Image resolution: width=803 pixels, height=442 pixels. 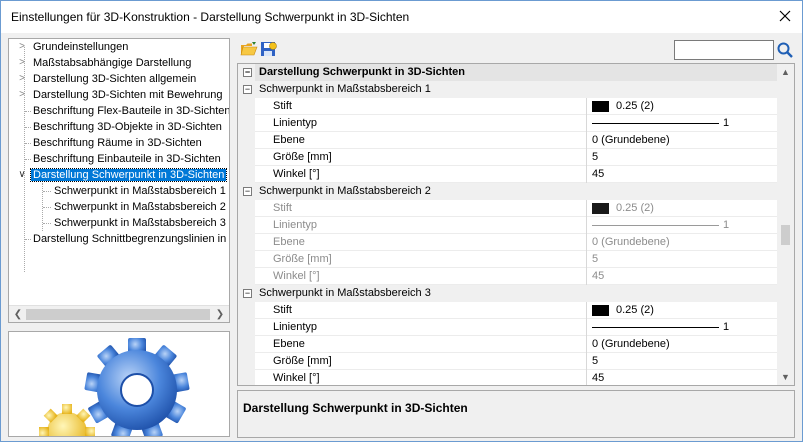 I want to click on tree-item-flex-bauteile: Beschriftung Flex-Bauteile in 3D-Sichten, so click(x=130, y=111).